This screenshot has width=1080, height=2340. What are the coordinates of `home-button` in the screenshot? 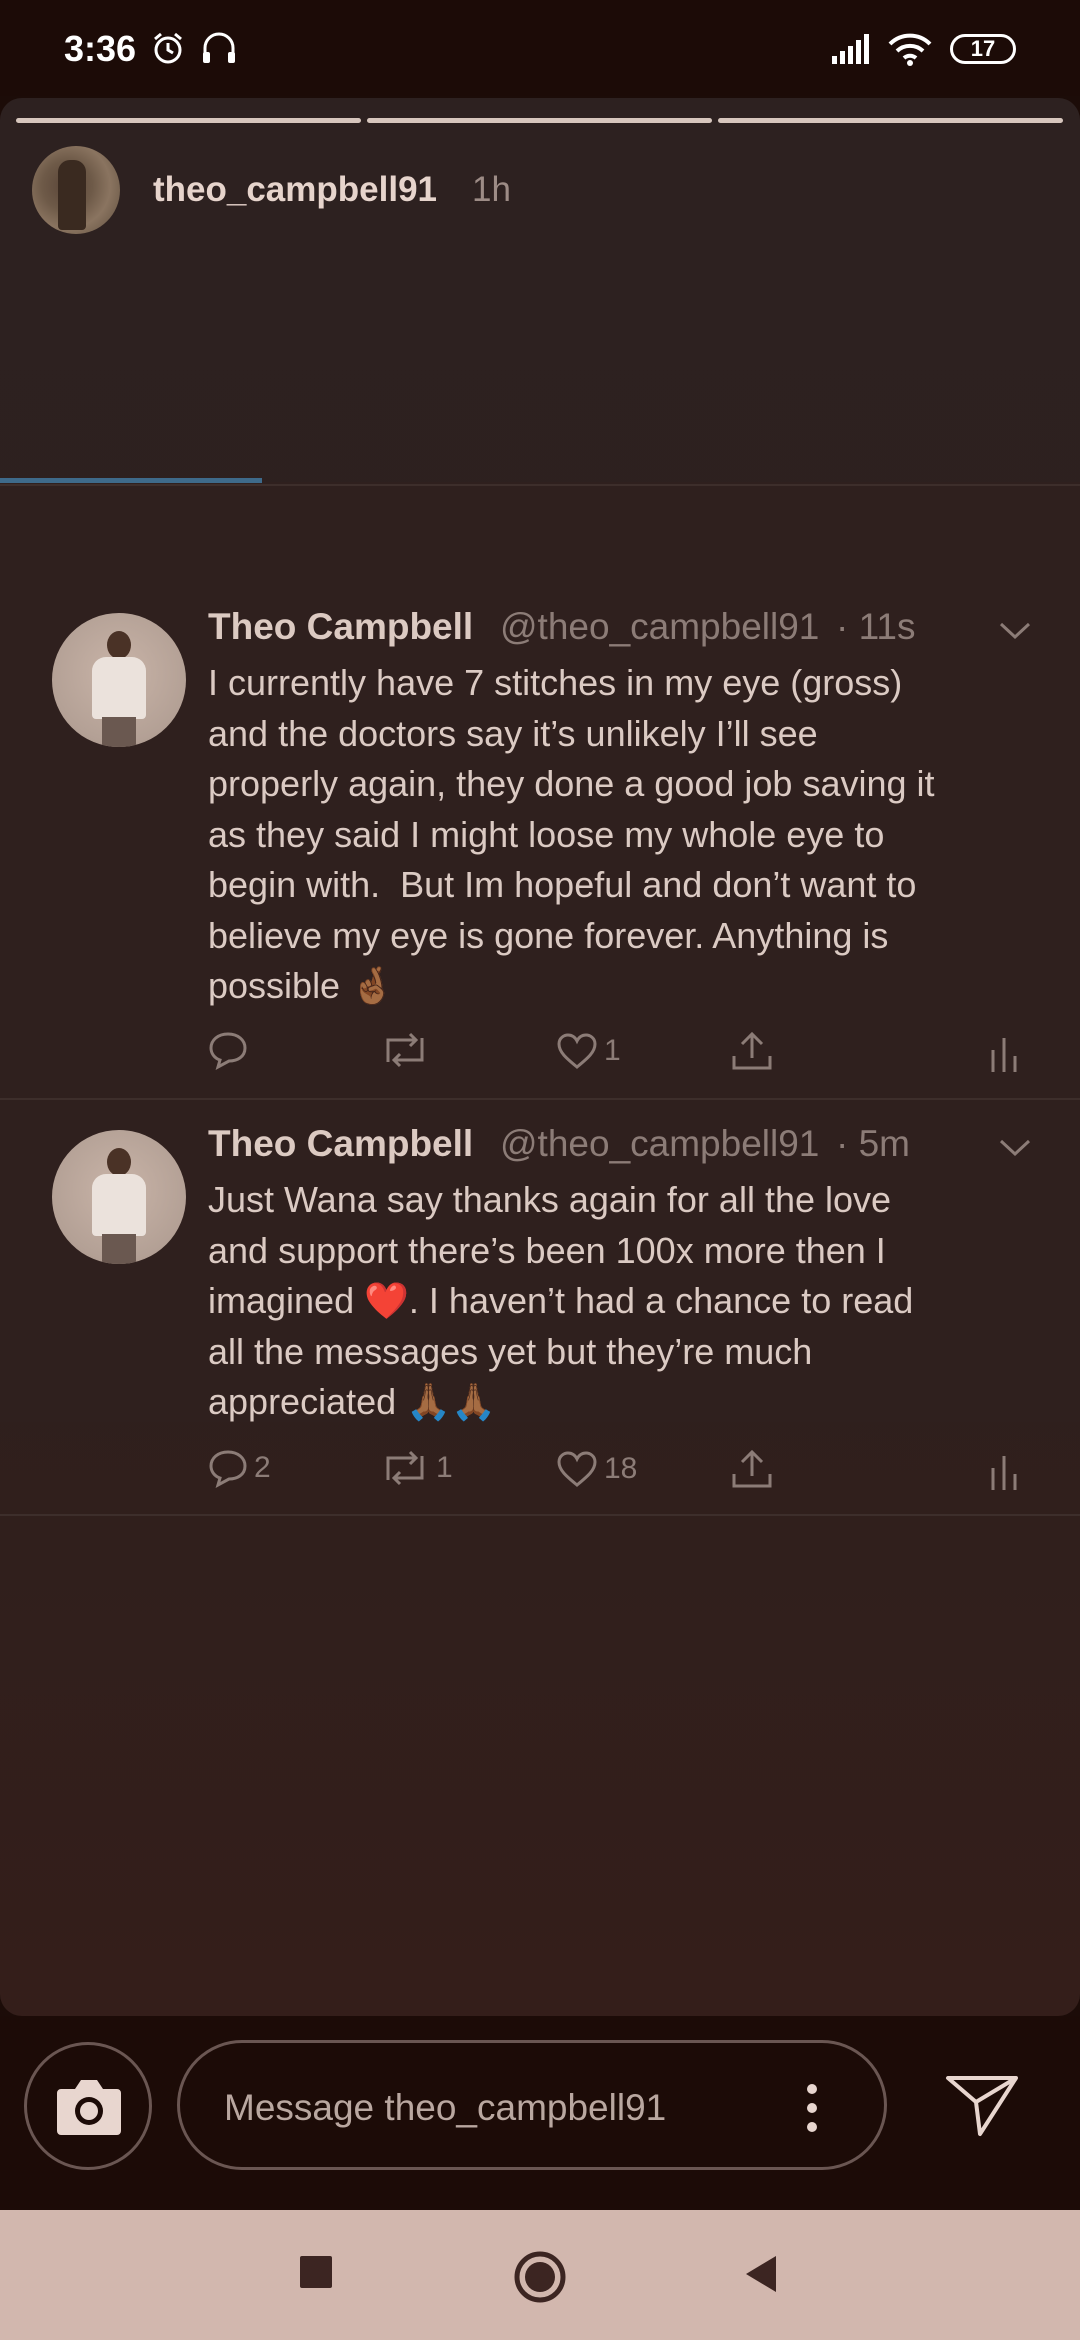 It's located at (540, 2279).